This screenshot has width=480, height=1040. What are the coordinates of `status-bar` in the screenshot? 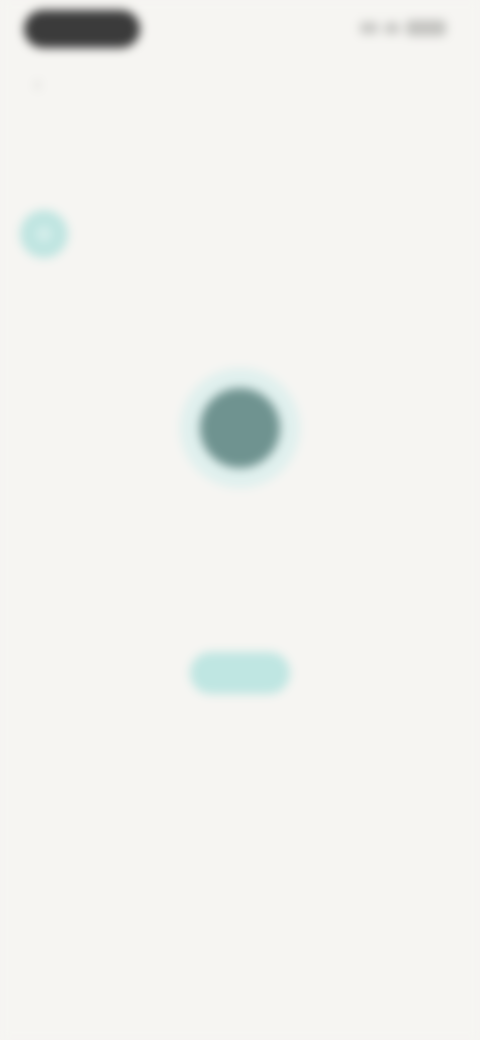 It's located at (240, 28).